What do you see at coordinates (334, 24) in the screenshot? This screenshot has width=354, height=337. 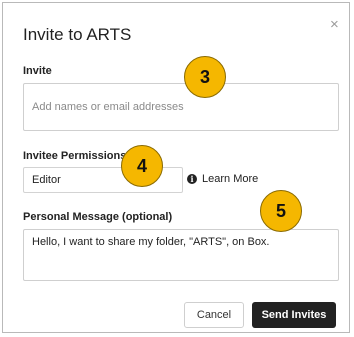 I see `close-icon: ×` at bounding box center [334, 24].